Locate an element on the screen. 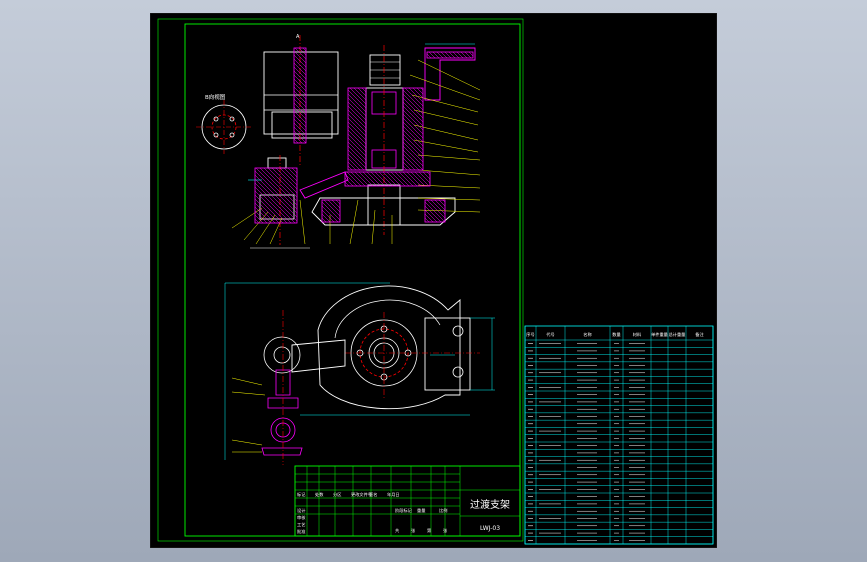 Image resolution: width=867 pixels, height=562 pixels. bom-header-cell: 序号 is located at coordinates (530, 334).